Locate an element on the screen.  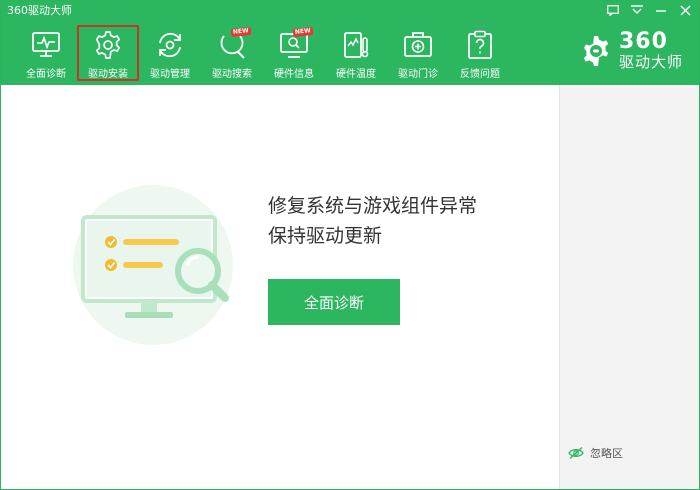
monitor-pulse-icon is located at coordinates (46, 45).